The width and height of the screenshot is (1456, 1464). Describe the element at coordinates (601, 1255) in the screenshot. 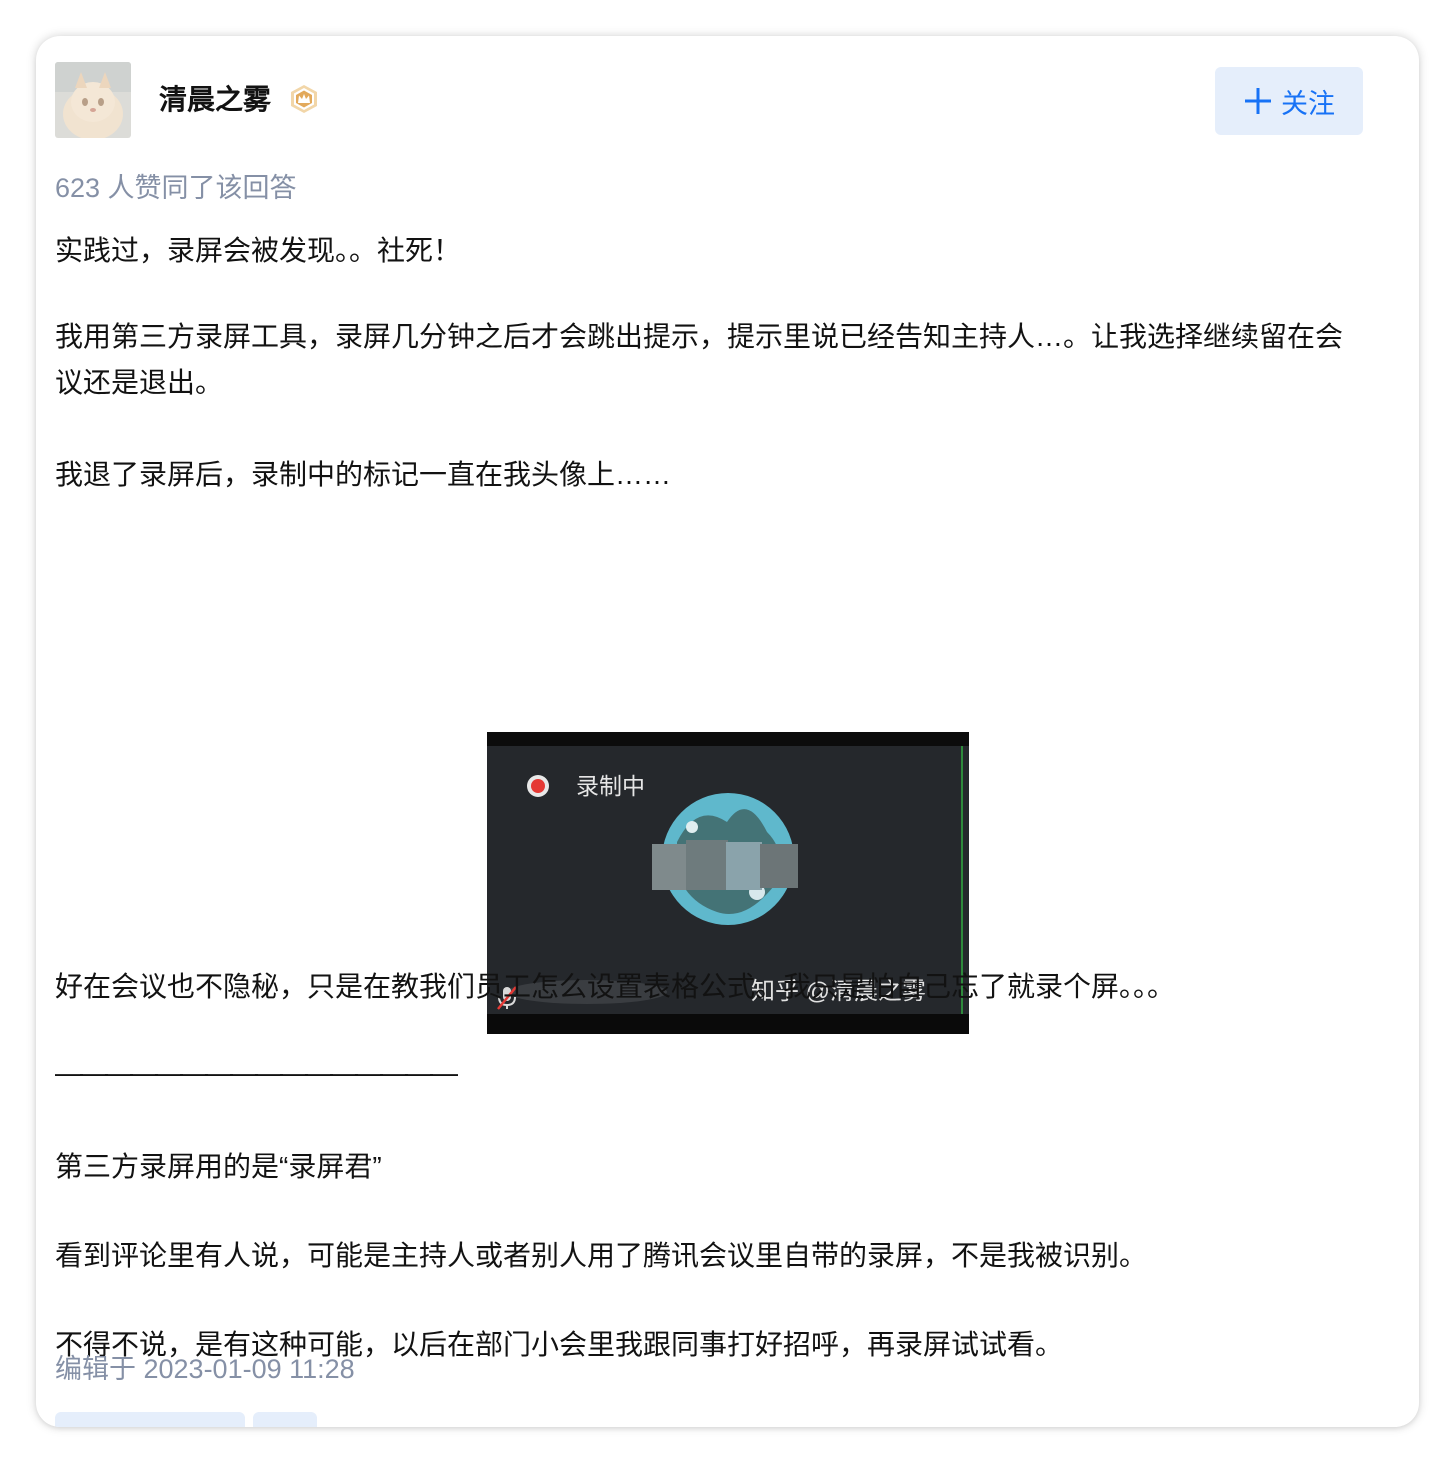

I see `paragraph: 看到评论里有人说，可能是主持人或者别人用了腾讯会议里自带的录屏，不是我被识别。` at that location.